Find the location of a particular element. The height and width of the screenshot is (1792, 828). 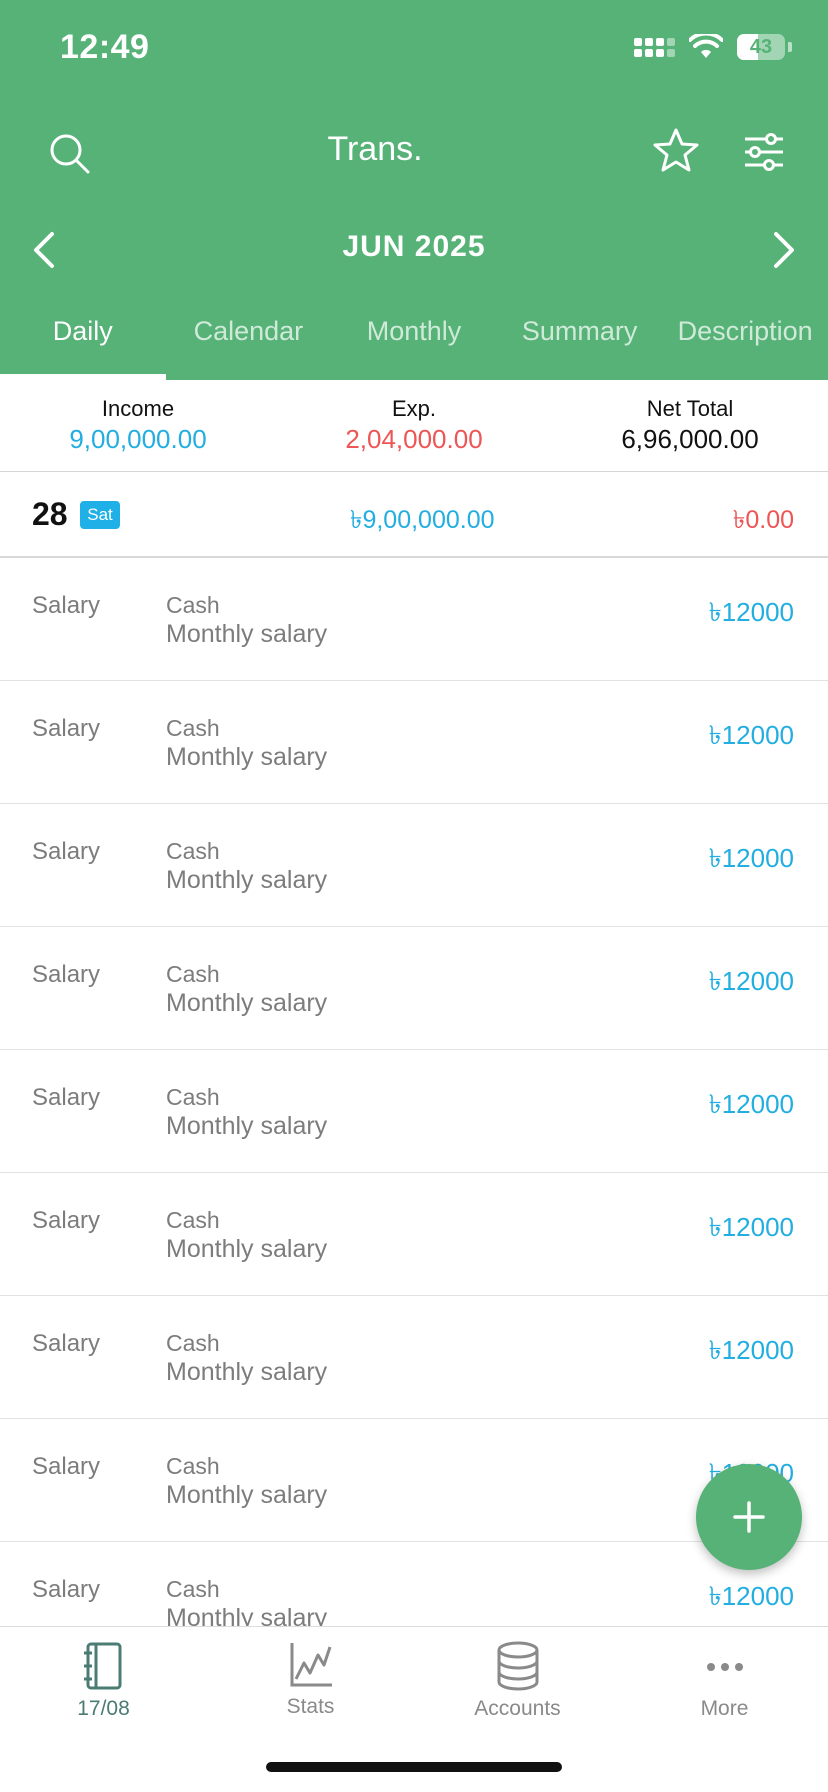

tab-summary: Summary is located at coordinates (580, 345).